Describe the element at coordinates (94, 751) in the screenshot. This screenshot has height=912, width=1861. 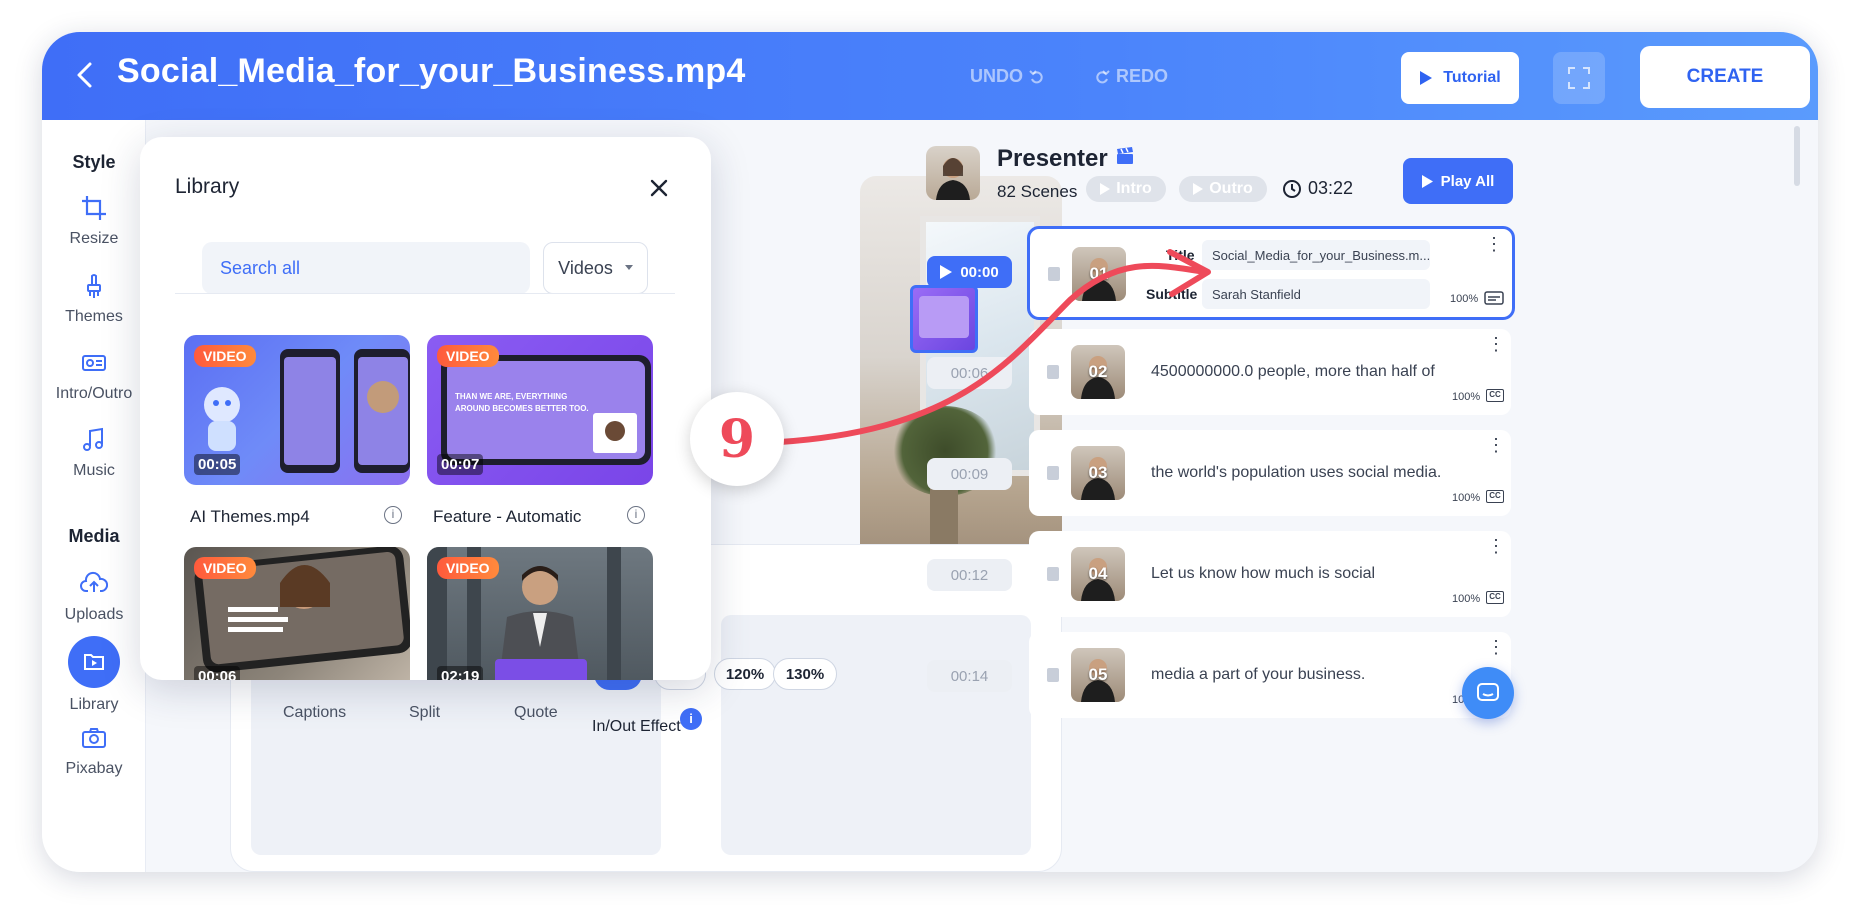
I see `sidebar-item-pixabay: Pixabay` at that location.